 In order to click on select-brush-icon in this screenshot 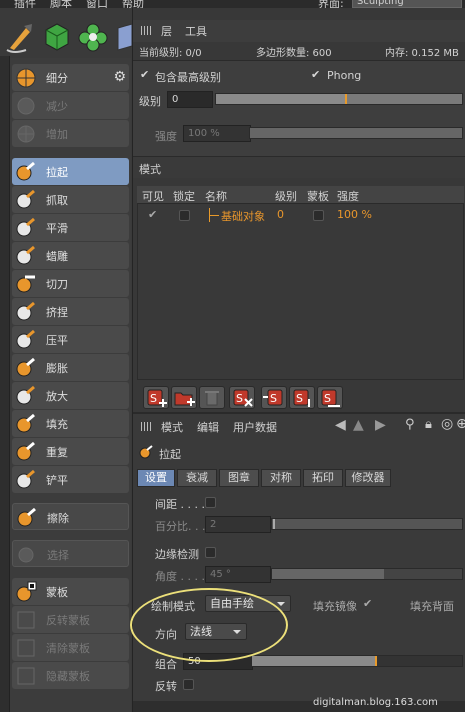, I will do `click(27, 554)`.